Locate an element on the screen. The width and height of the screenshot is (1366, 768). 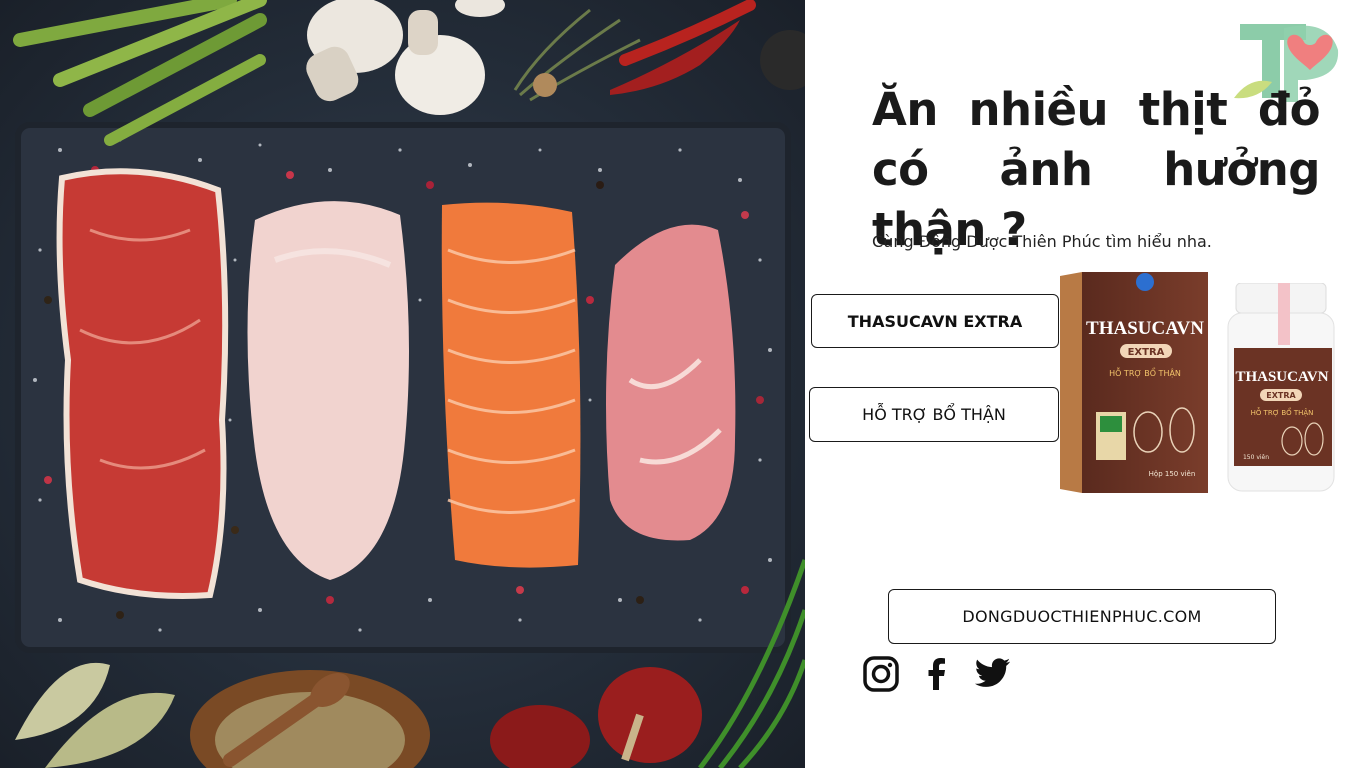
jar-brand: THASUCAVN is located at coordinates (1281, 377).